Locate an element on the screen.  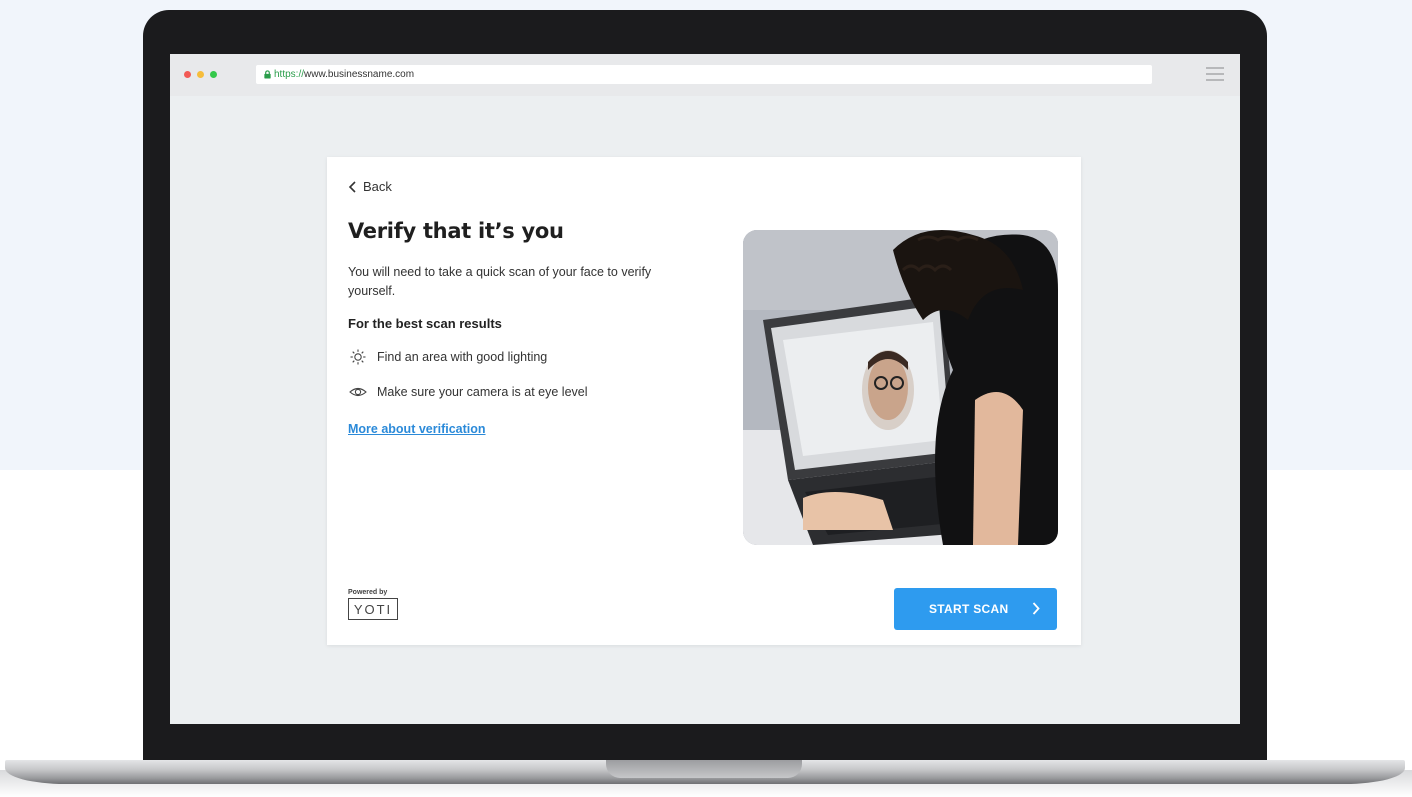
tip-lighting-text: Find an area with good lighting is located at coordinates (462, 357).